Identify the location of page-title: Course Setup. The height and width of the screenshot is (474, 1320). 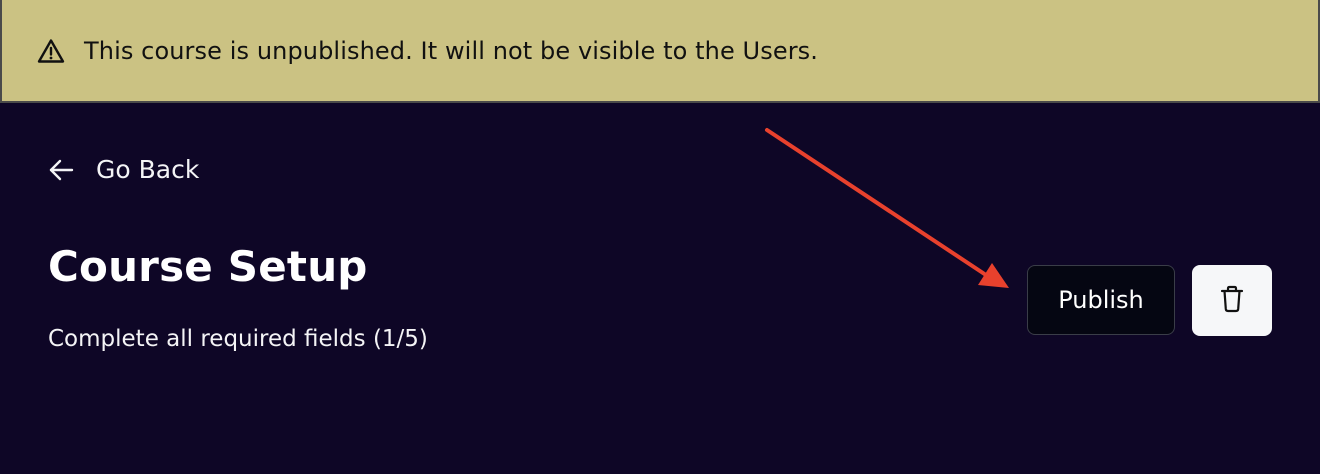
(208, 266).